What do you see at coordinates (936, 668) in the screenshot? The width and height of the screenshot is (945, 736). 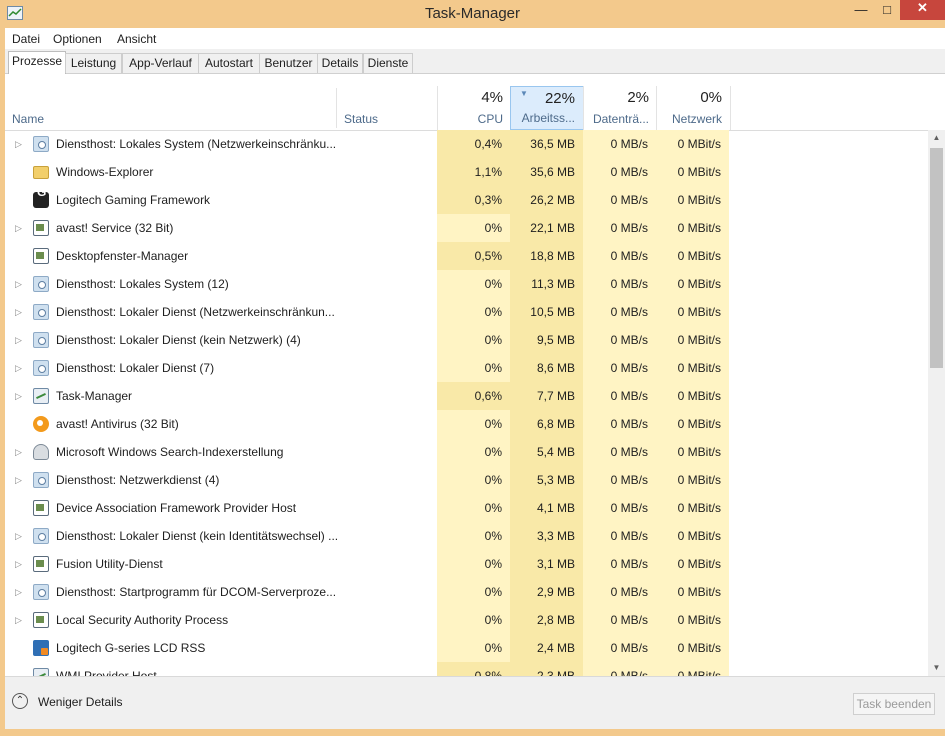 I see `scroll-down-icon: ▼` at bounding box center [936, 668].